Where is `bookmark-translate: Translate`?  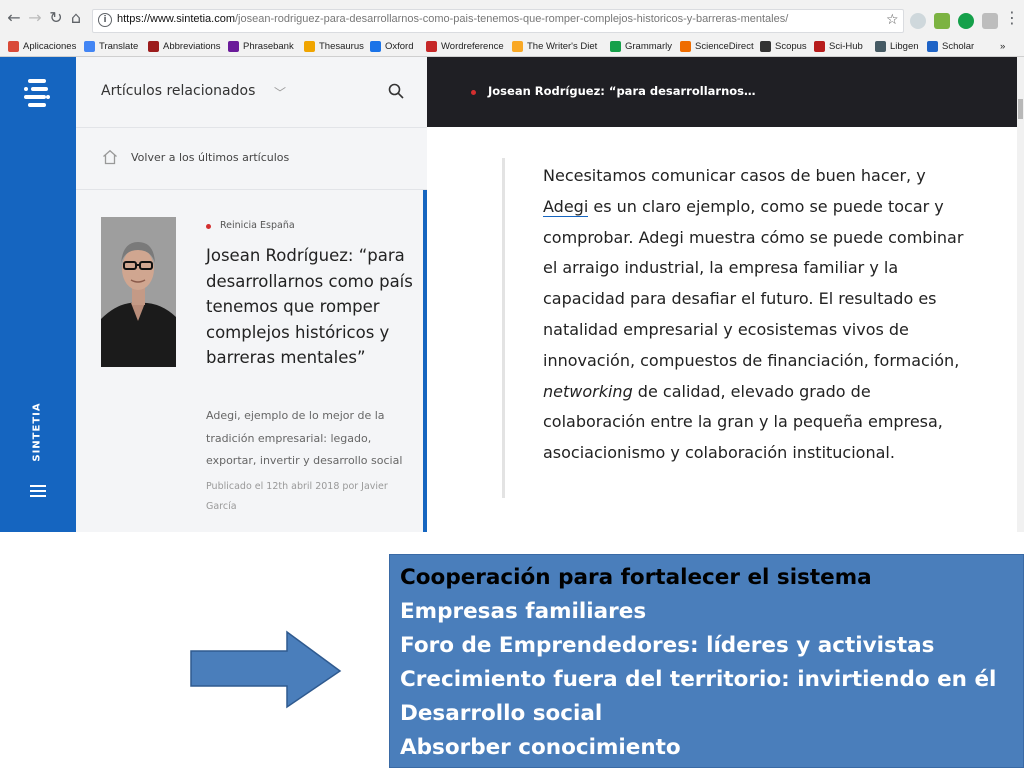 bookmark-translate: Translate is located at coordinates (111, 46).